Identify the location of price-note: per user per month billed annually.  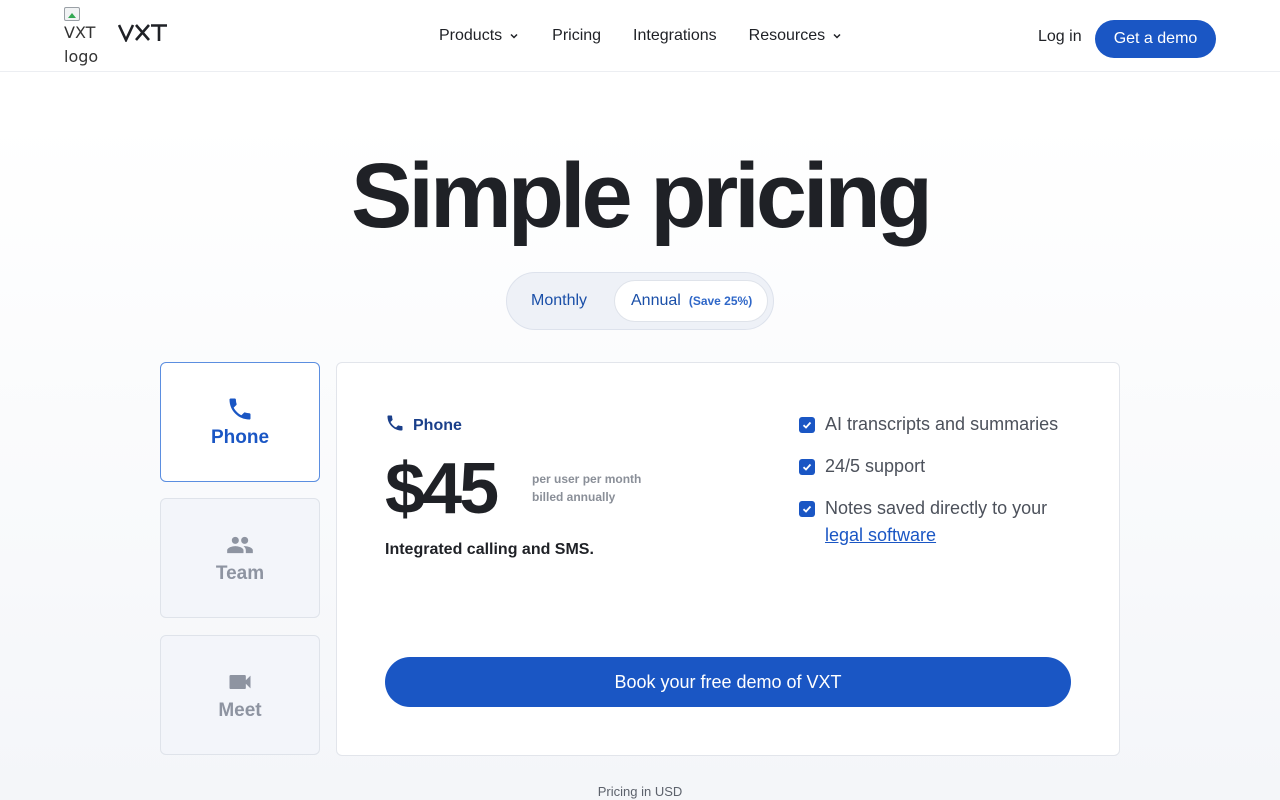
(586, 488).